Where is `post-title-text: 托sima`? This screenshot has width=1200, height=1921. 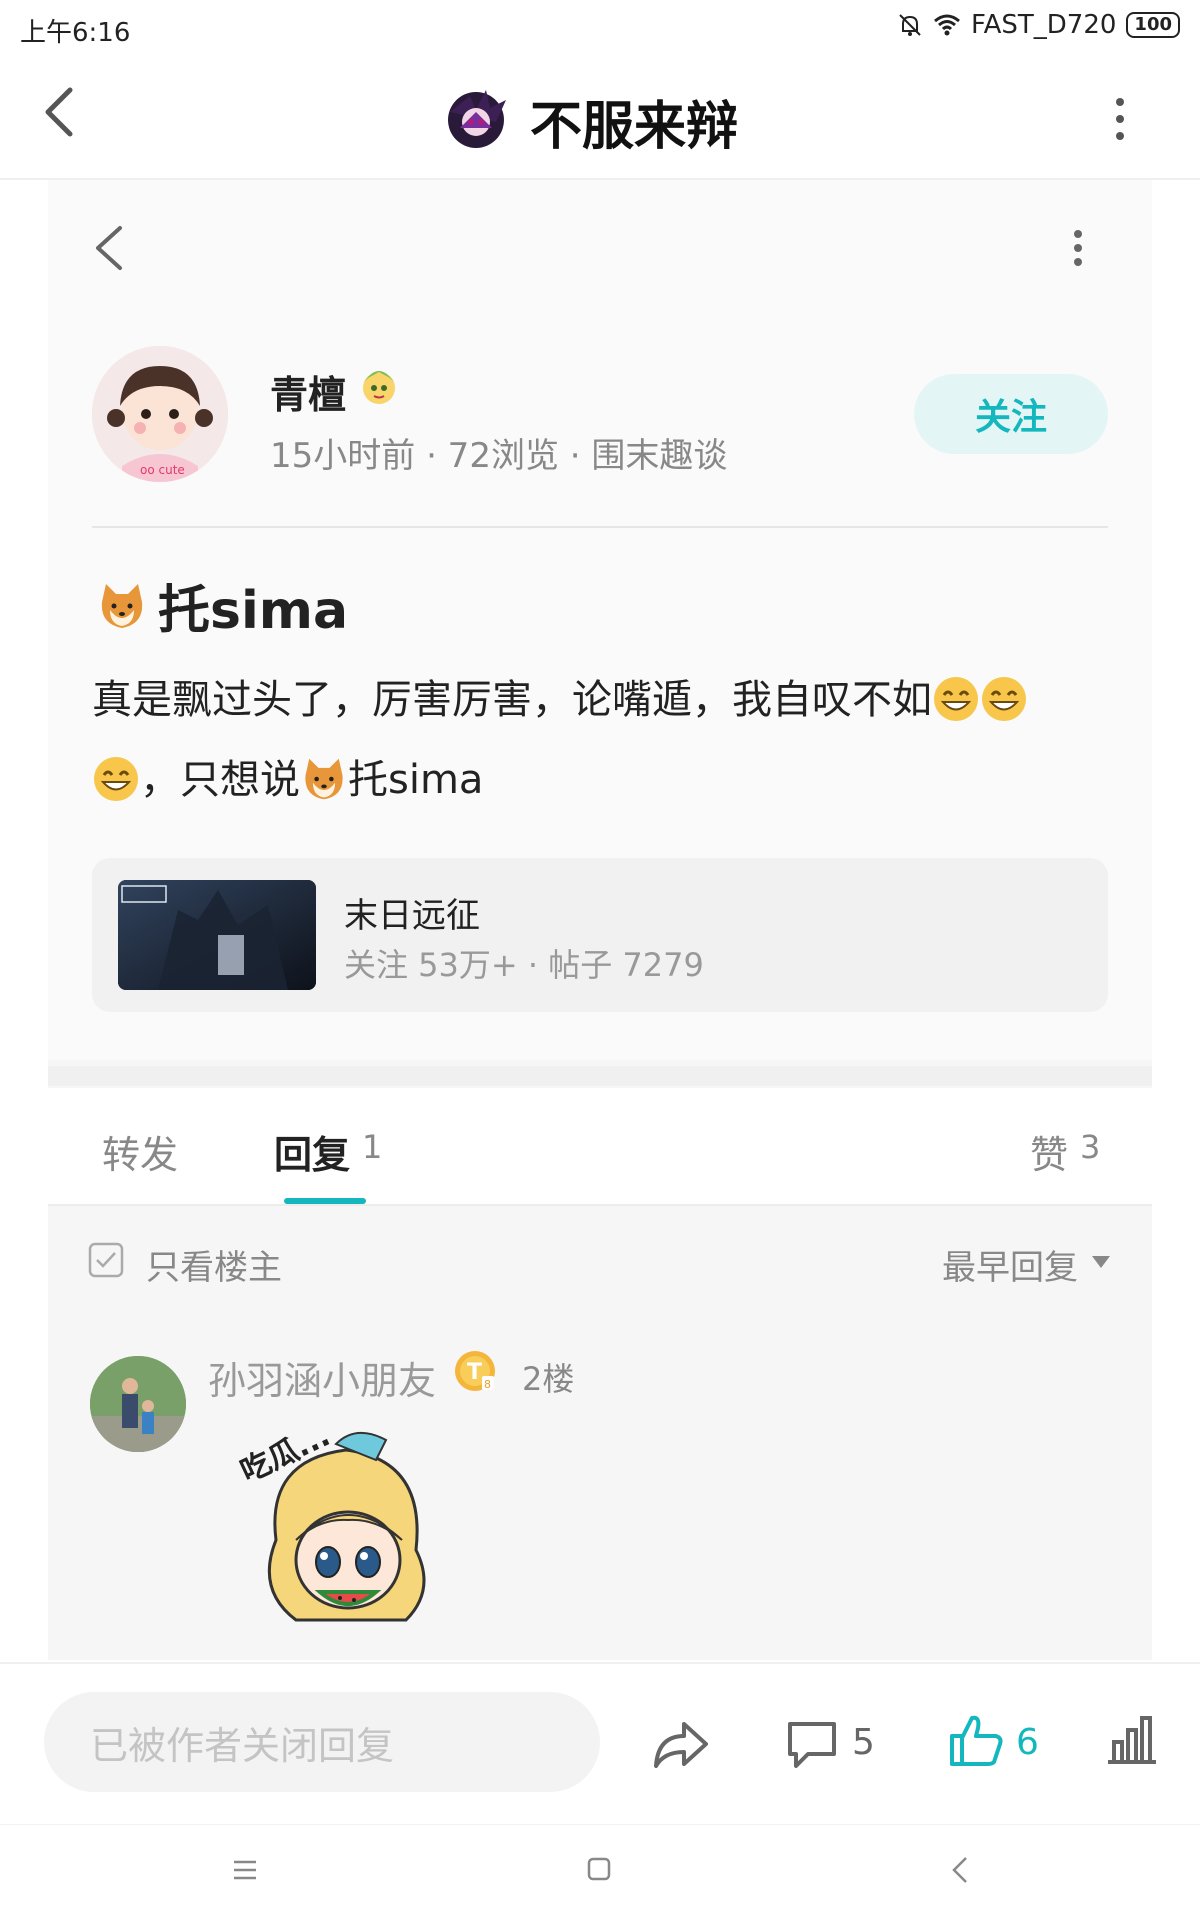 post-title-text: 托sima is located at coordinates (253, 611).